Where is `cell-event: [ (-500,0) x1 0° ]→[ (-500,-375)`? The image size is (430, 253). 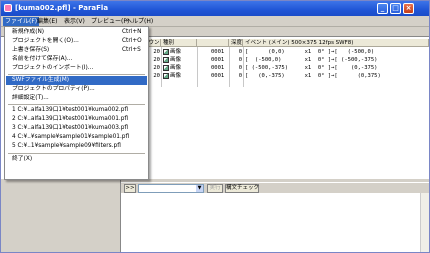
cell-event: [ (-500,0) x1 0° ]→[ (-500,-375) is located at coordinates (311, 60).